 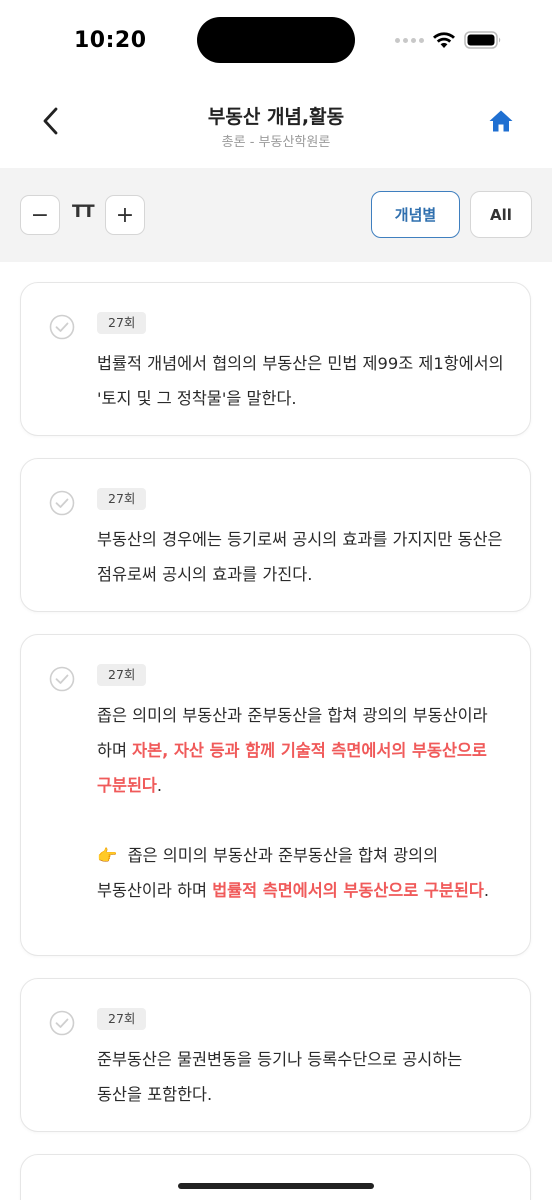 I want to click on filter-concept-button: 개념별, so click(x=415, y=214).